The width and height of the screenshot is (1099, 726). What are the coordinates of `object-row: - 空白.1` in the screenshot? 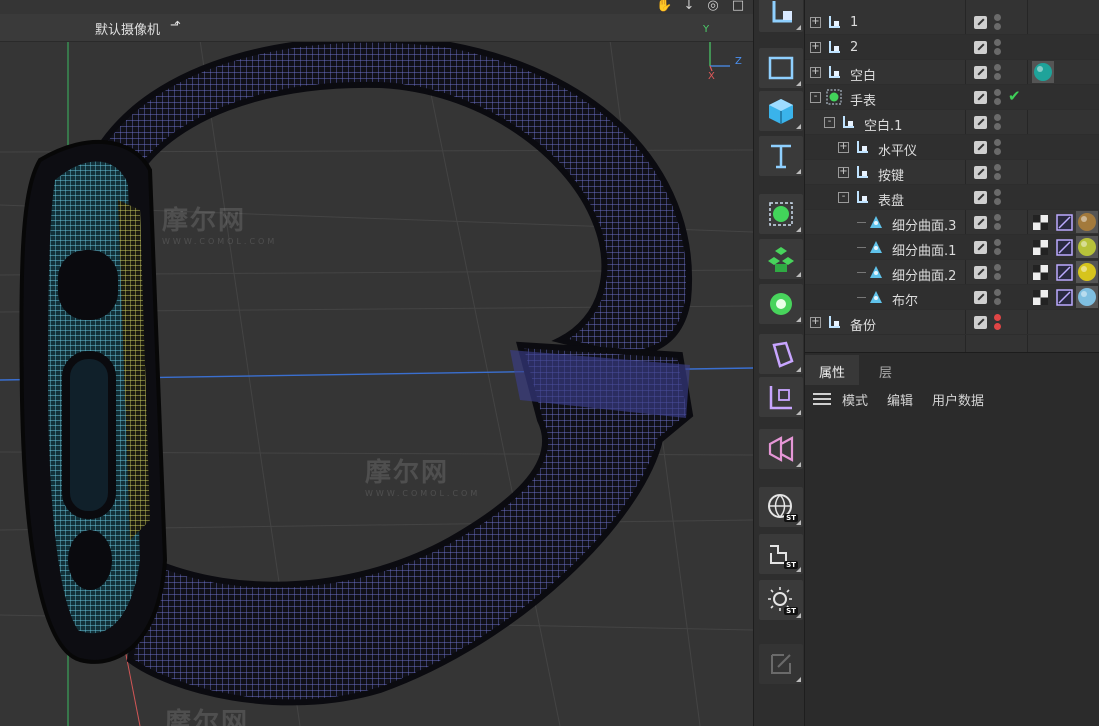 It's located at (952, 122).